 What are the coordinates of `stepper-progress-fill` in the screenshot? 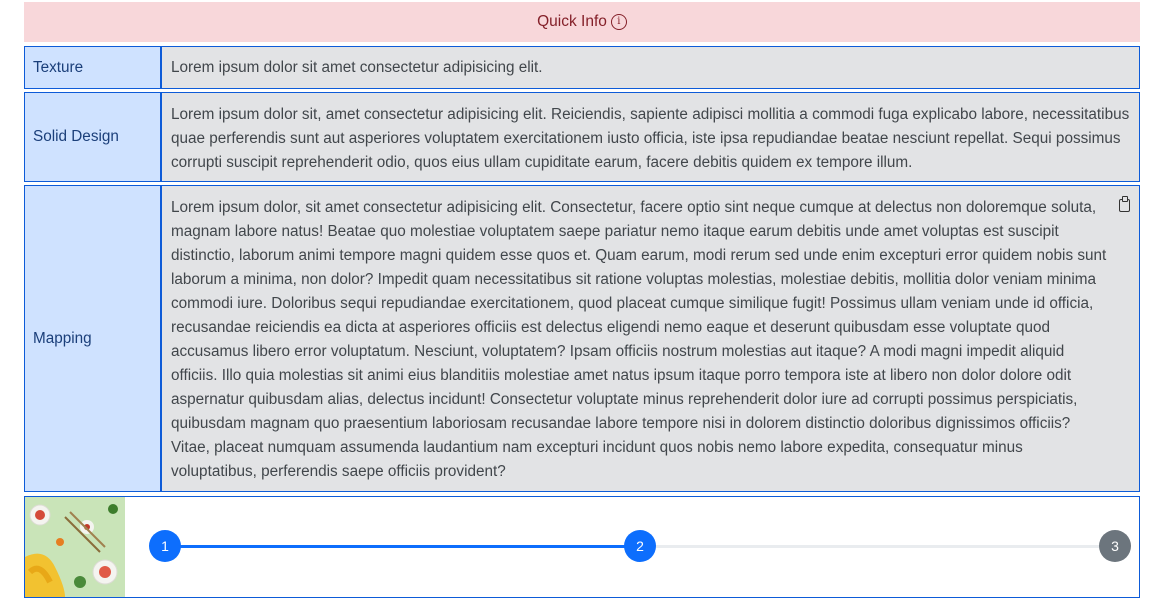 It's located at (402, 546).